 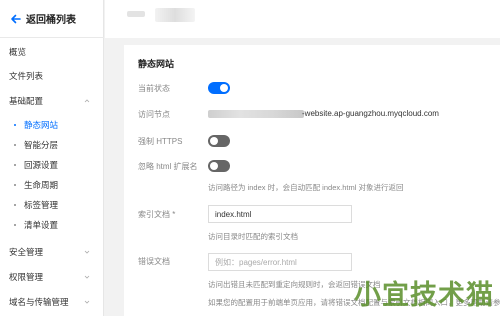 I want to click on sidebar-item-lifecycle: 生命周期, so click(x=52, y=185).